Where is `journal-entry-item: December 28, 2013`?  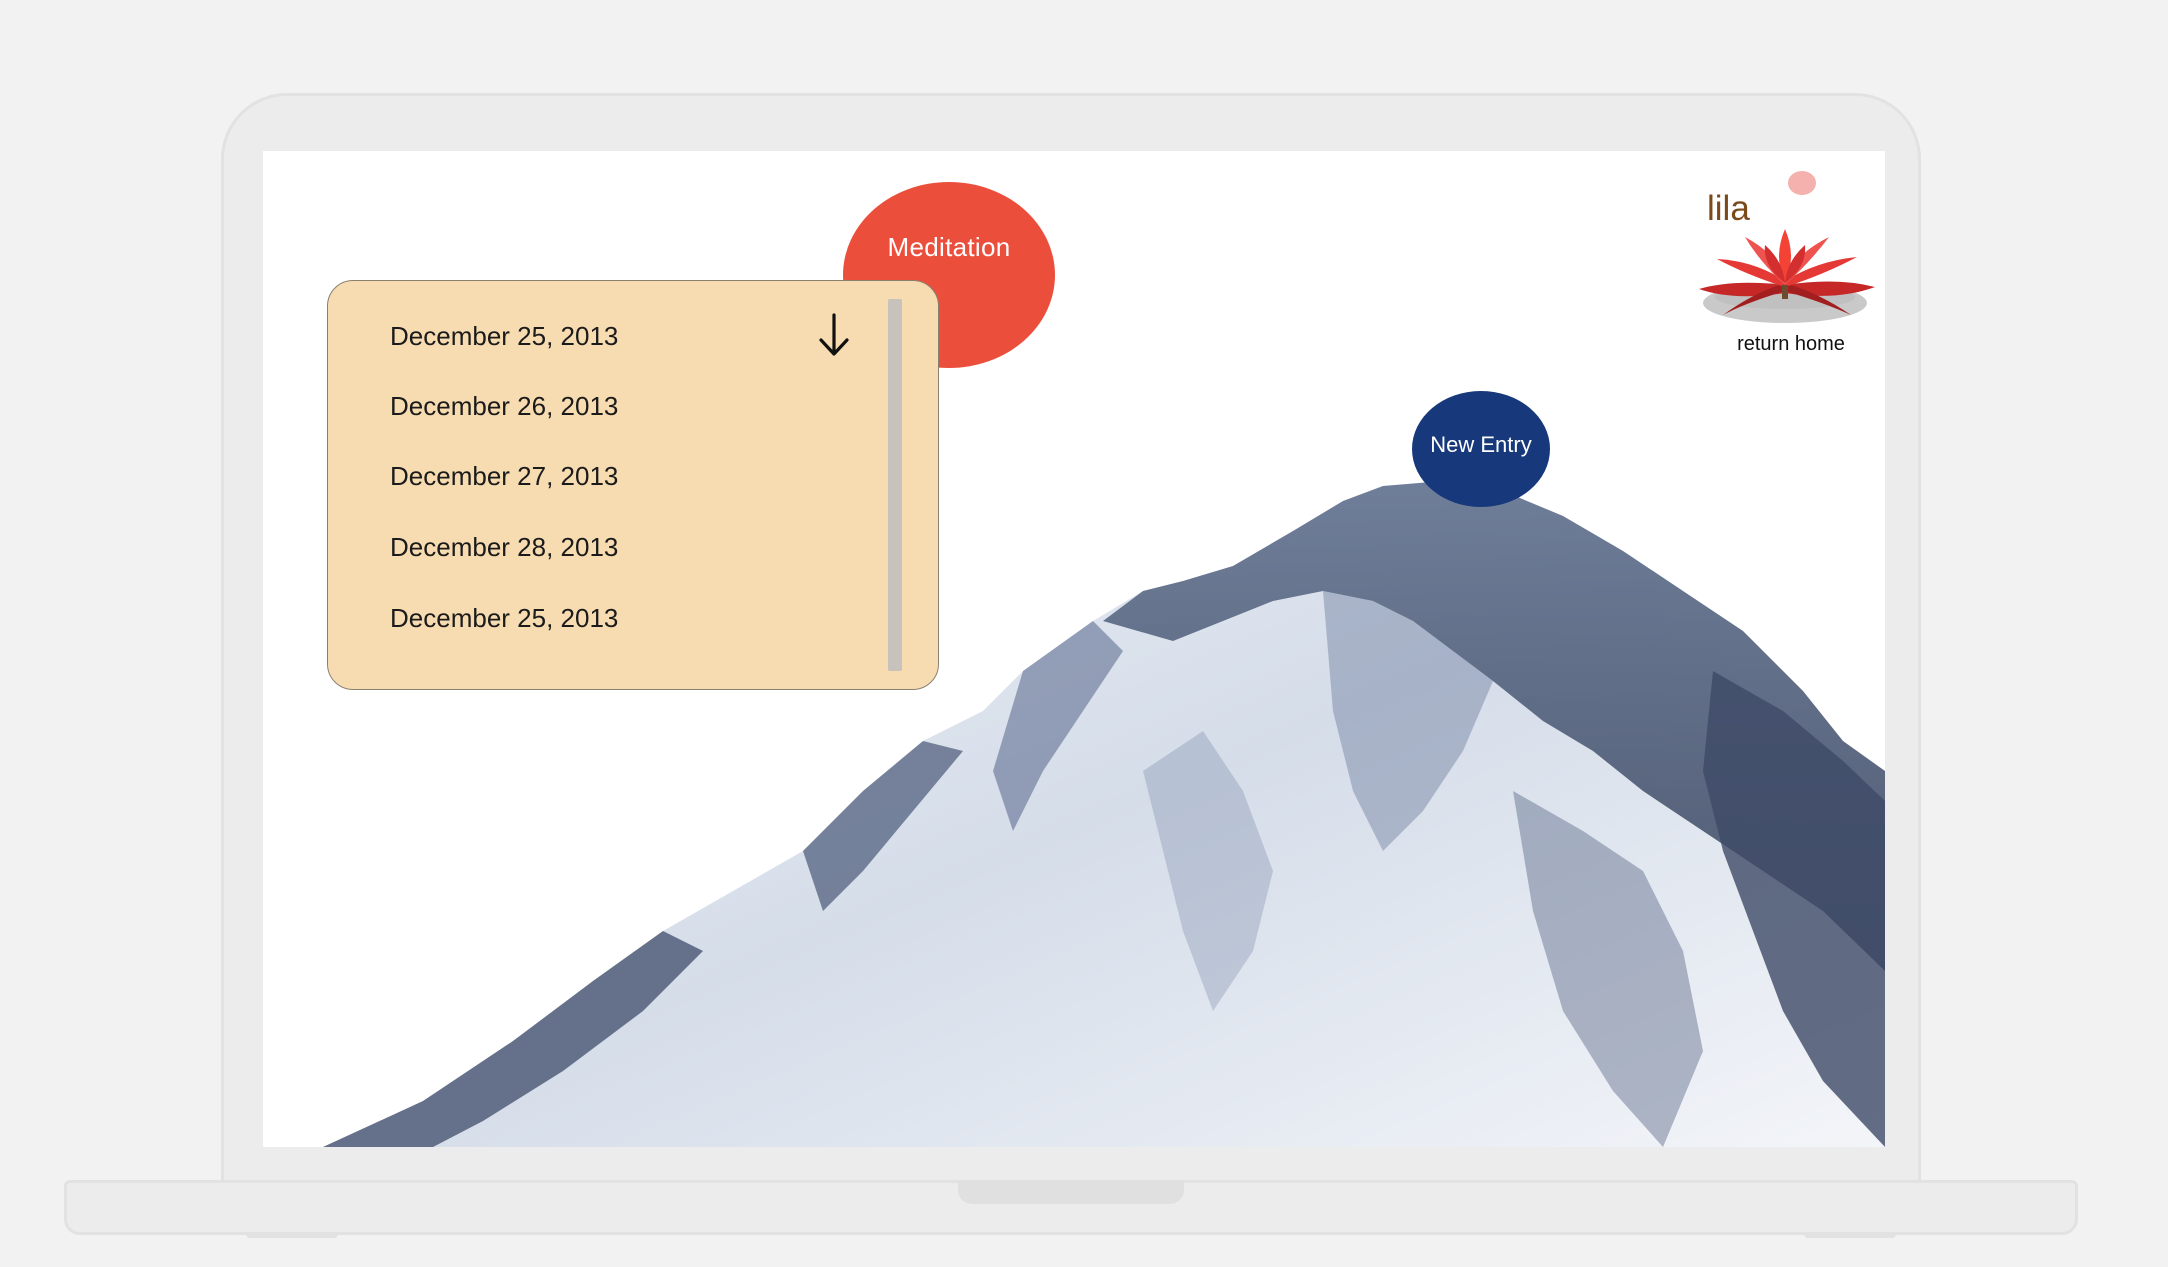
journal-entry-item: December 28, 2013 is located at coordinates (504, 547).